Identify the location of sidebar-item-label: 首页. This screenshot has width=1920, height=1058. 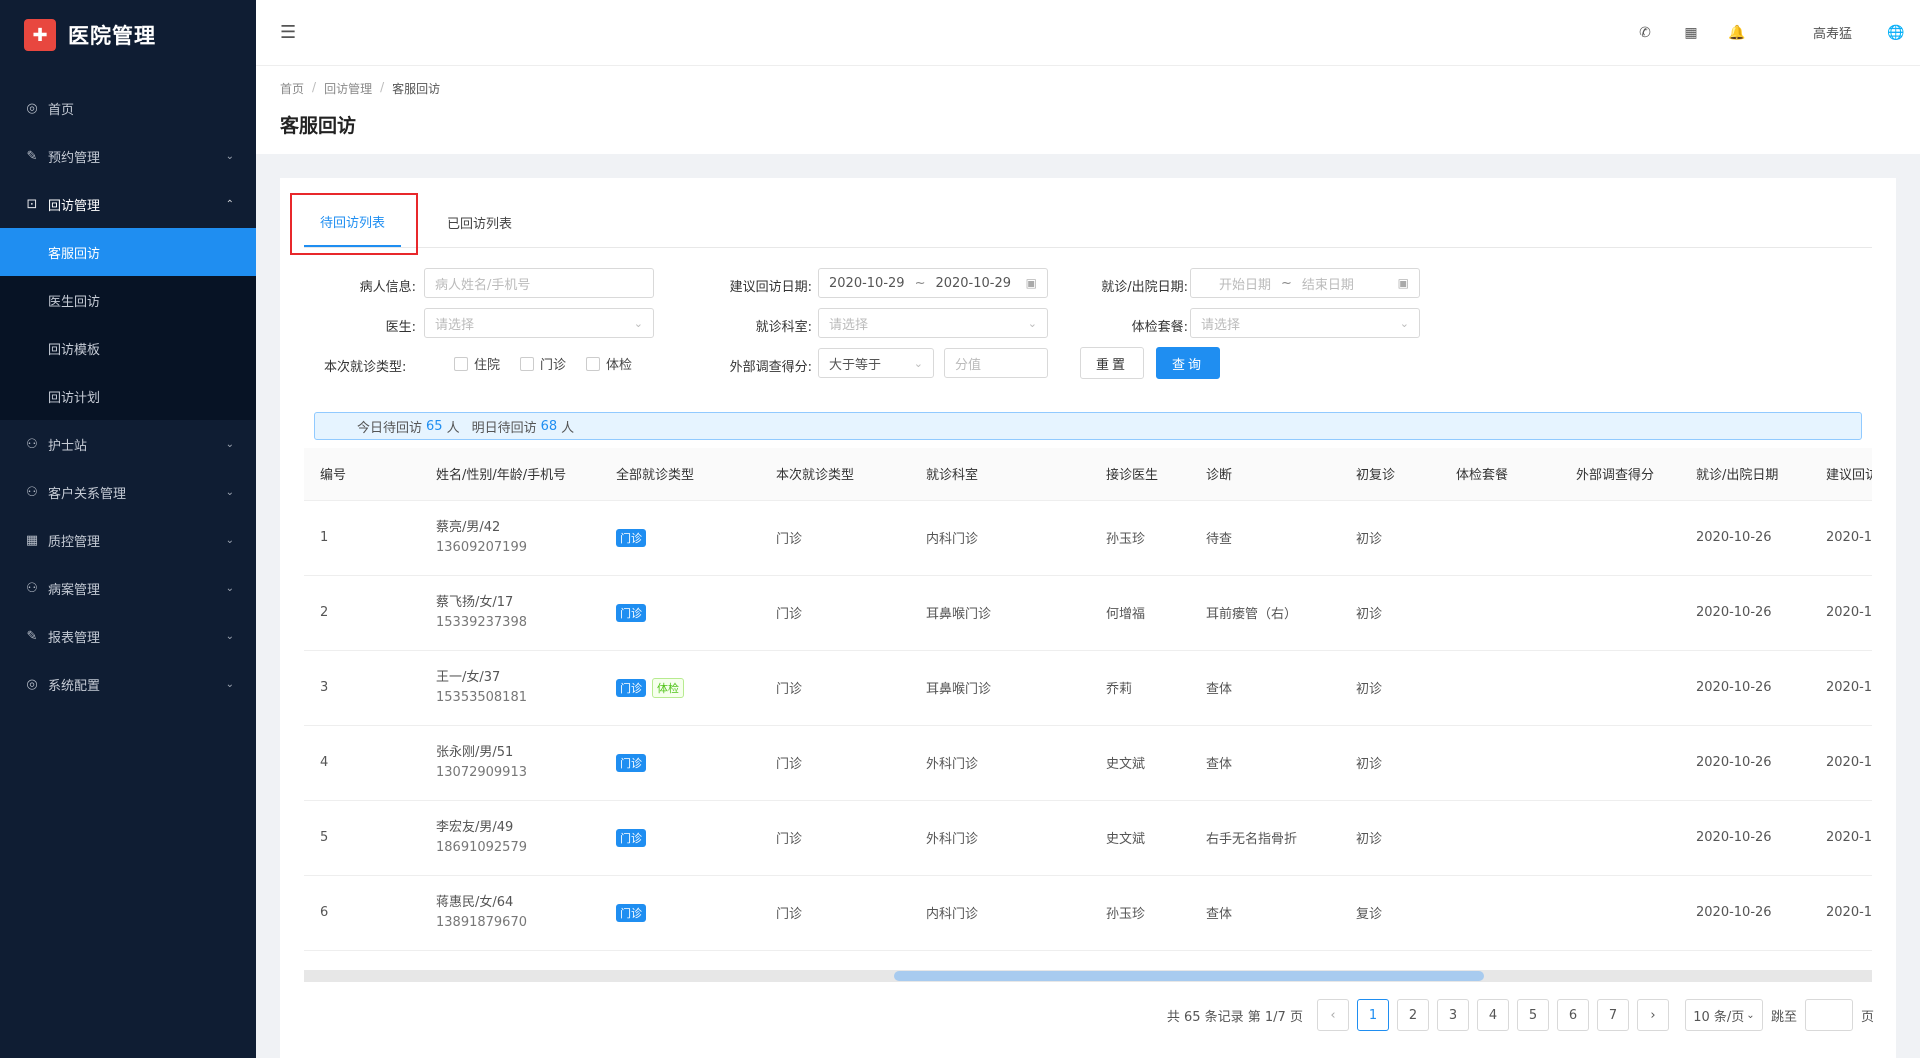
(61, 110).